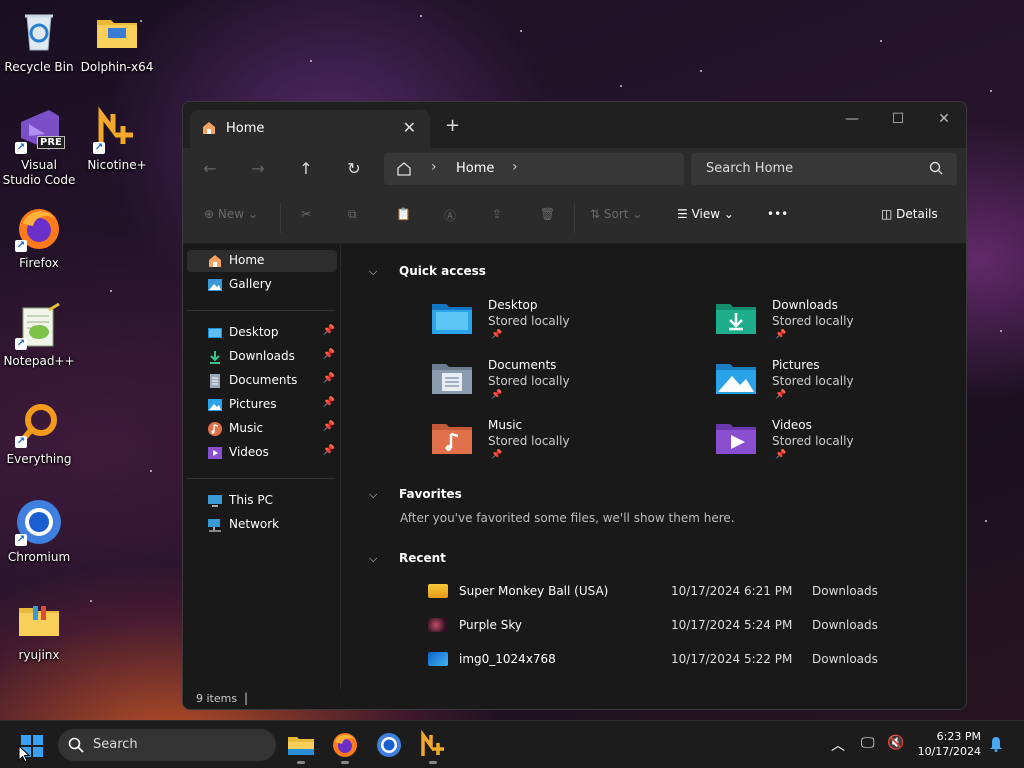 This screenshot has height=768, width=1024. I want to click on quick-access-item-music: Music Stored locally 📌, so click(550, 444).